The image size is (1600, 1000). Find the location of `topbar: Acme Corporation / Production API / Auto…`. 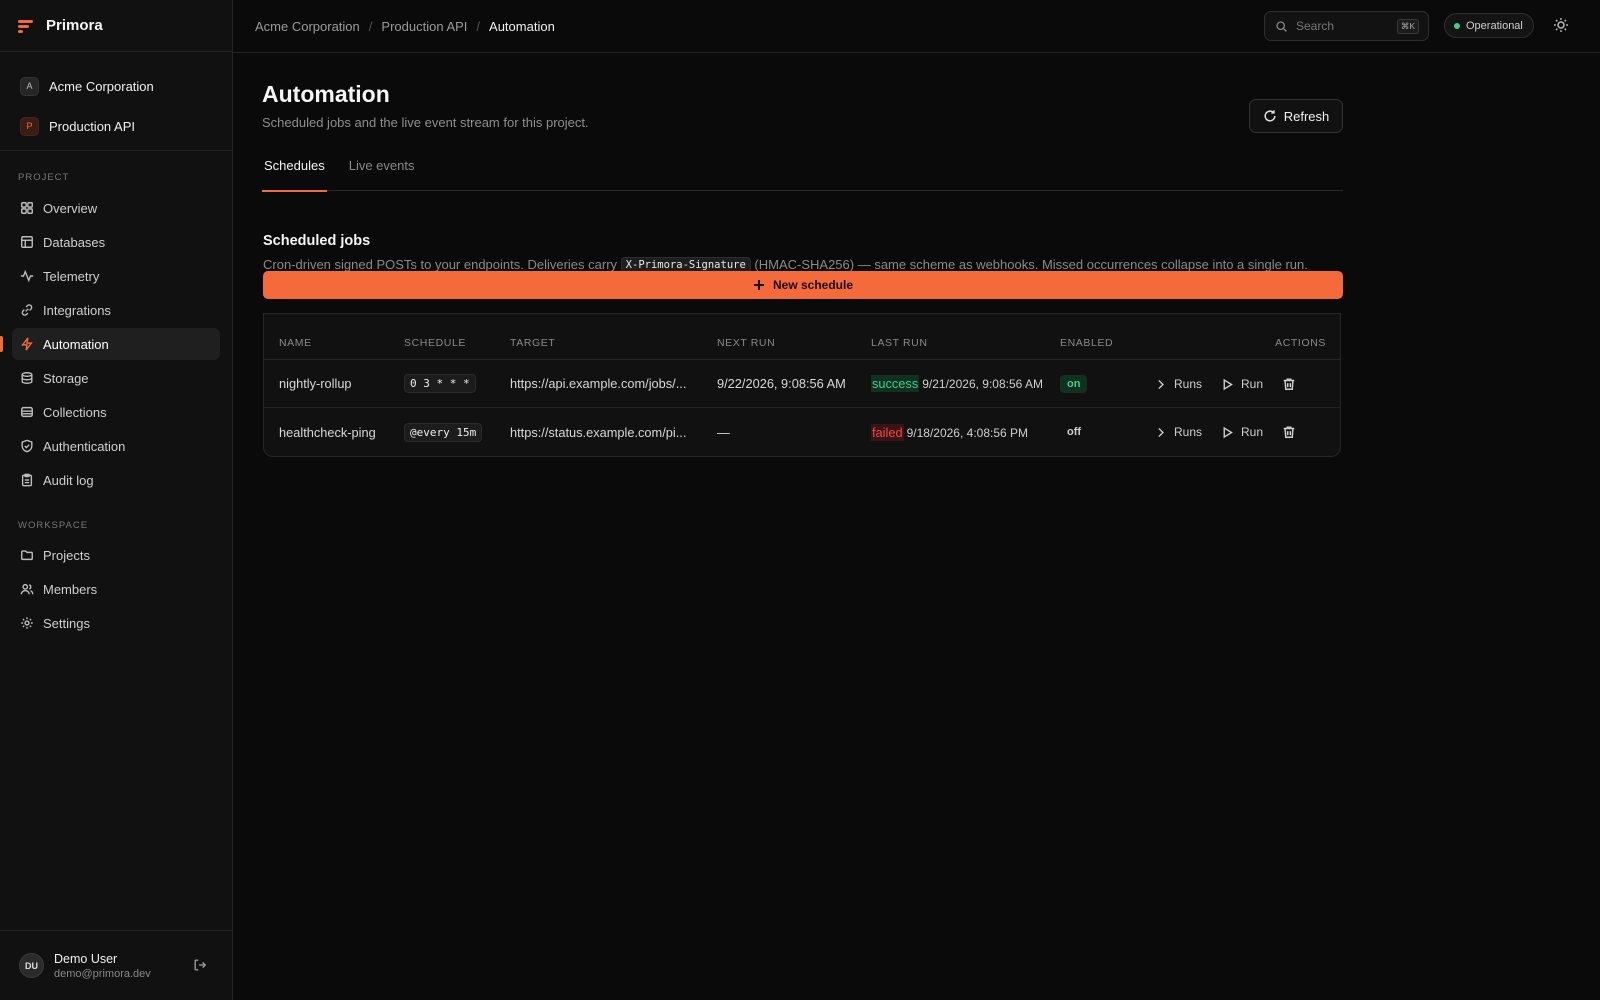

topbar: Acme Corporation / Production API / Auto… is located at coordinates (916, 26).